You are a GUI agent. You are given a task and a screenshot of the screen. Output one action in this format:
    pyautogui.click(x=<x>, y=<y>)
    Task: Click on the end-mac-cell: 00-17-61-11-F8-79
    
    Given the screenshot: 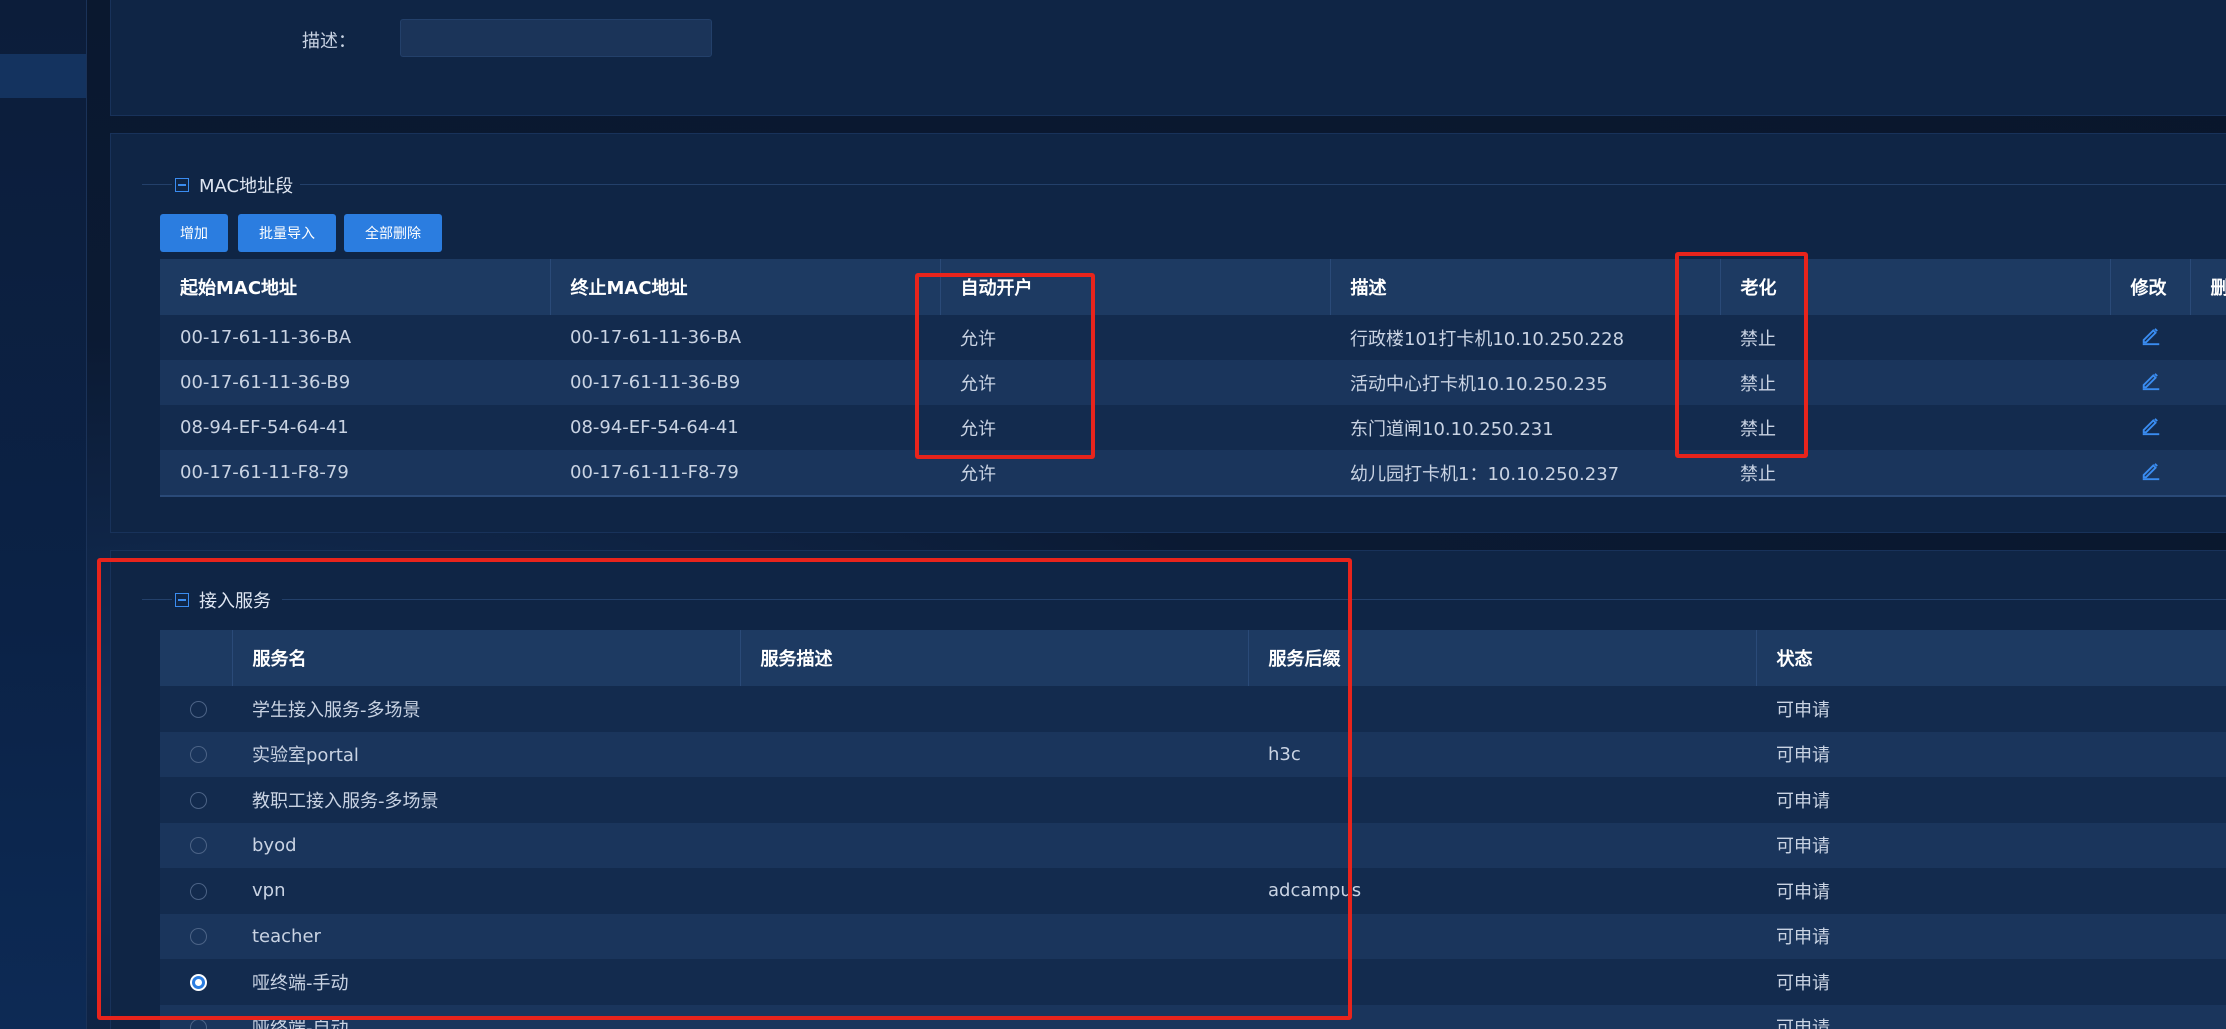 What is the action you would take?
    pyautogui.click(x=745, y=473)
    